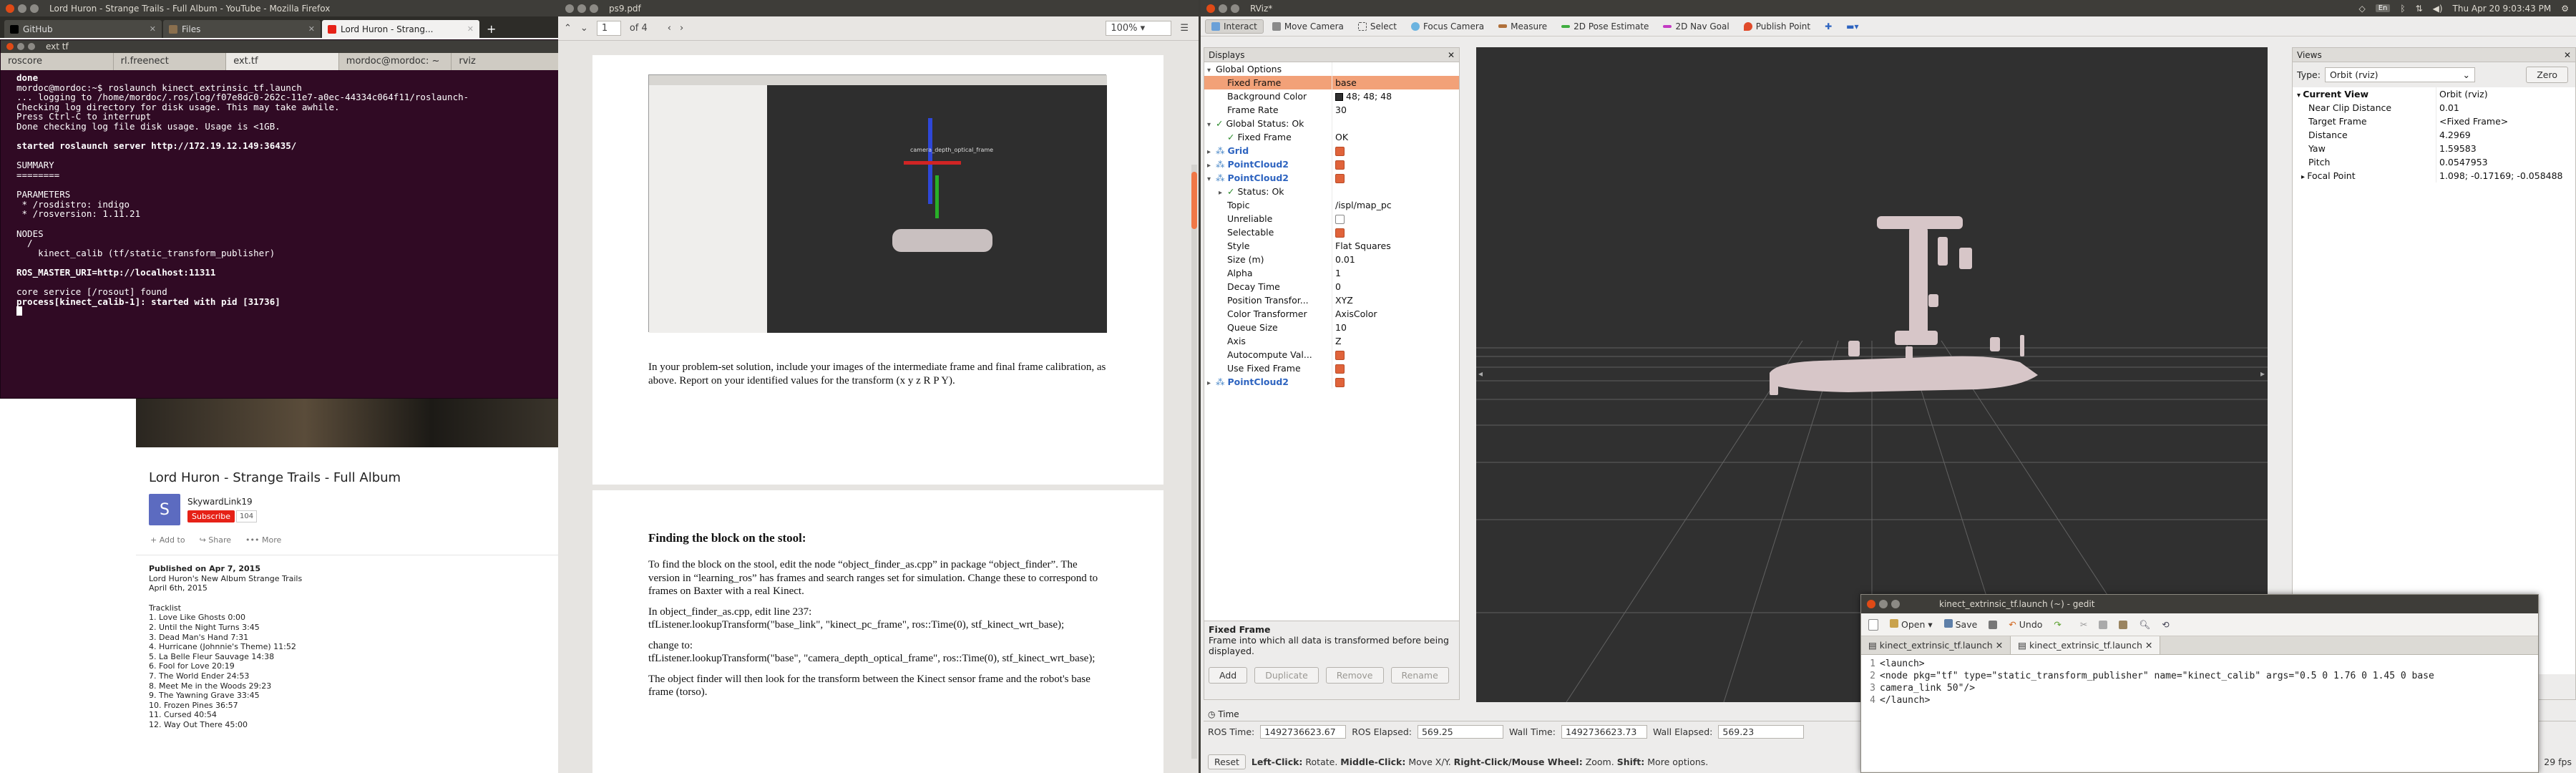 The height and width of the screenshot is (773, 2576). Describe the element at coordinates (2434, 94) in the screenshot. I see `view-property-row: ▾ Current View Orbit (rviz)` at that location.